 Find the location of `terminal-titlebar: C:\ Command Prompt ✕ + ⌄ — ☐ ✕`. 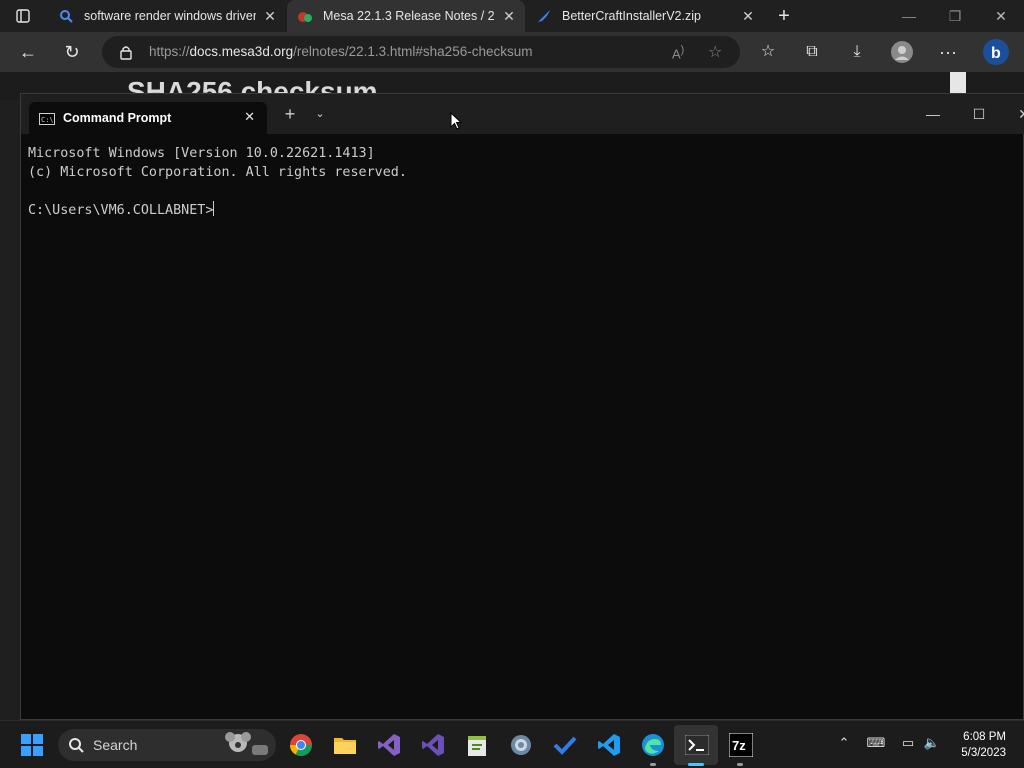

terminal-titlebar: C:\ Command Prompt ✕ + ⌄ — ☐ ✕ is located at coordinates (522, 114).